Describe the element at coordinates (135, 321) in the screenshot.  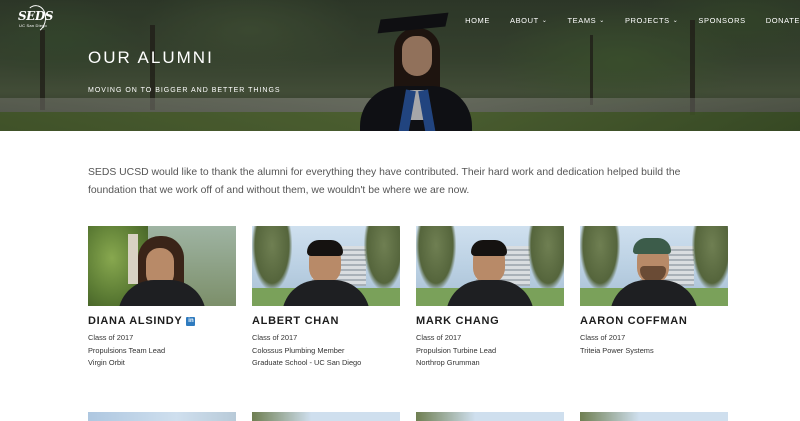
I see `alumni-name-text: DIANA ALSINDY` at that location.